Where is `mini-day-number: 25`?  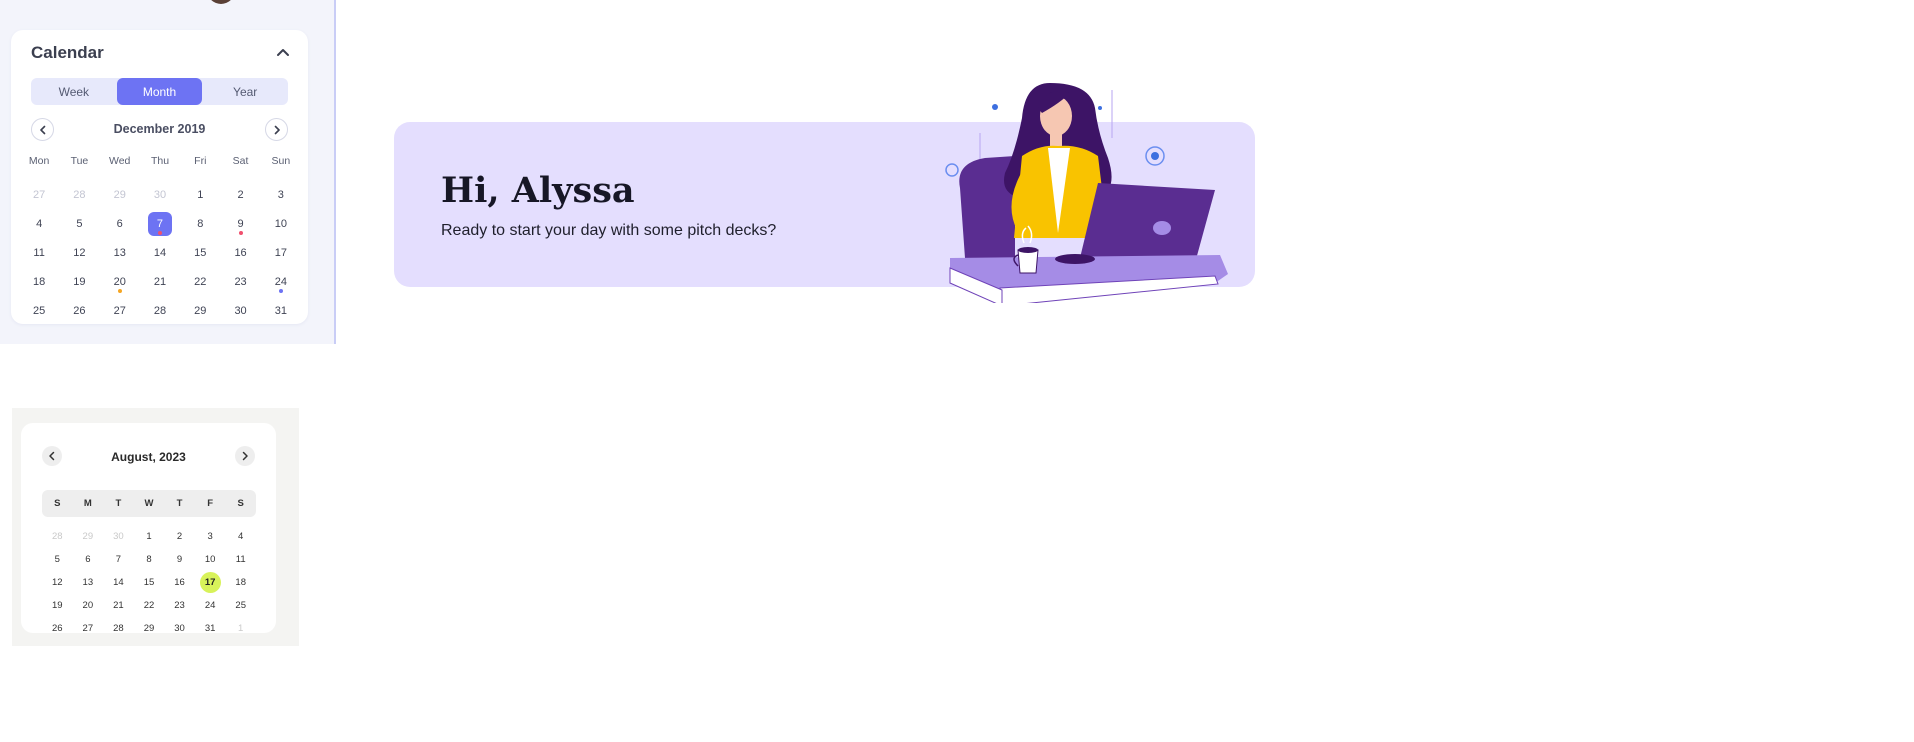 mini-day-number: 25 is located at coordinates (240, 605).